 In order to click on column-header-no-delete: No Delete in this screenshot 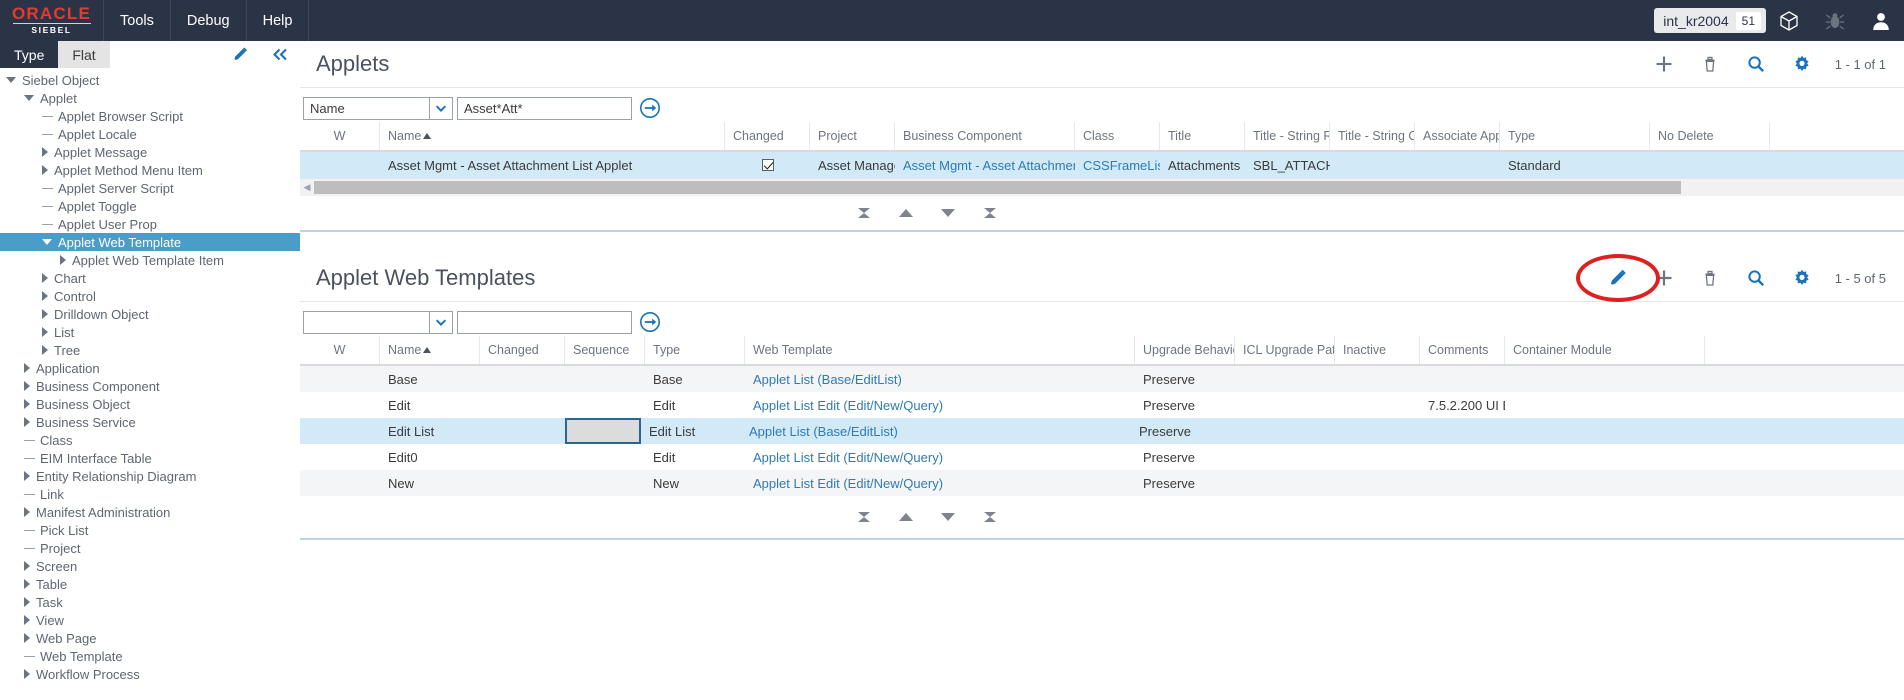, I will do `click(1710, 136)`.